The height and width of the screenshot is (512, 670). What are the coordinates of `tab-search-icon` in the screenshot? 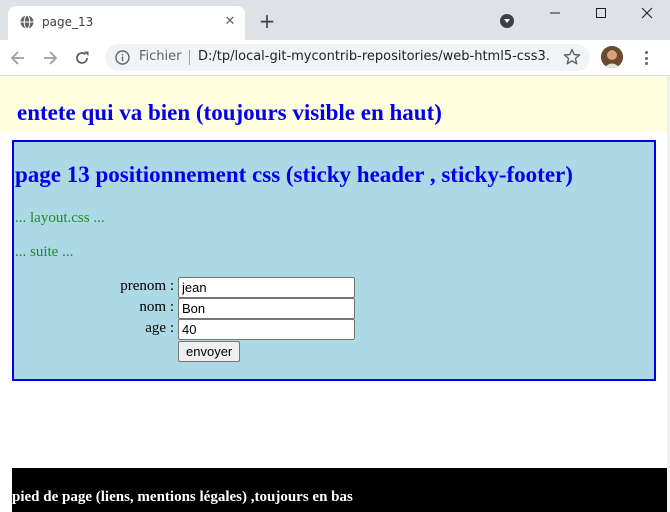 It's located at (507, 21).